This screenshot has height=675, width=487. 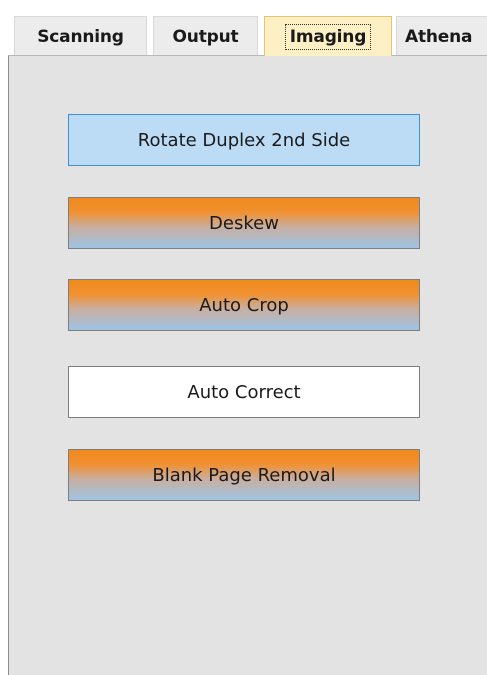 I want to click on blank-page-removal-button: Blank Page Removal, so click(x=244, y=475).